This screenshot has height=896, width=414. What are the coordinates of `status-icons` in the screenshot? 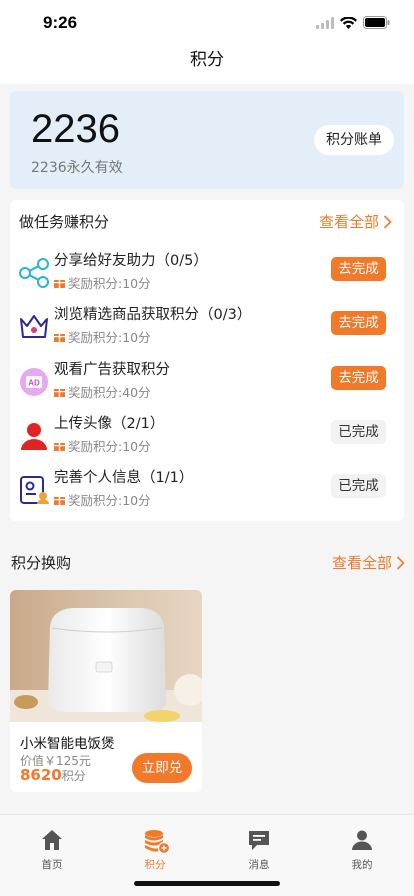 It's located at (353, 22).